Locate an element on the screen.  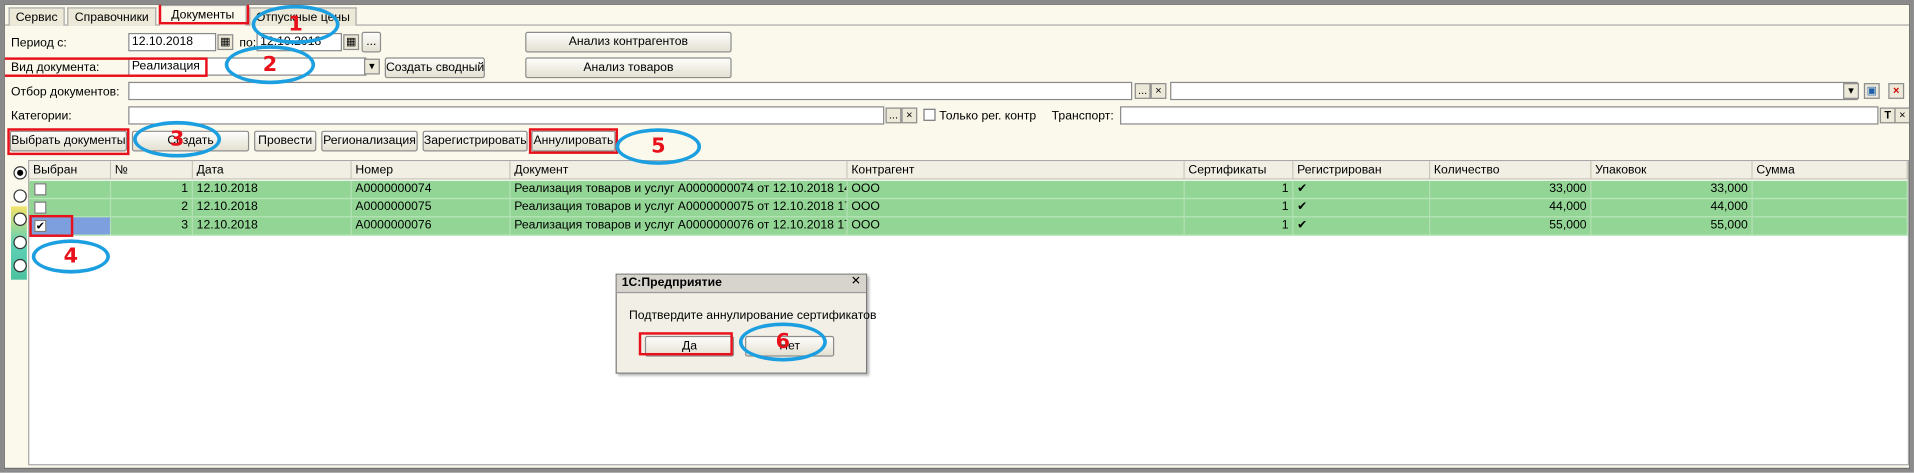
calendar-to-icon: ▦ is located at coordinates (351, 42).